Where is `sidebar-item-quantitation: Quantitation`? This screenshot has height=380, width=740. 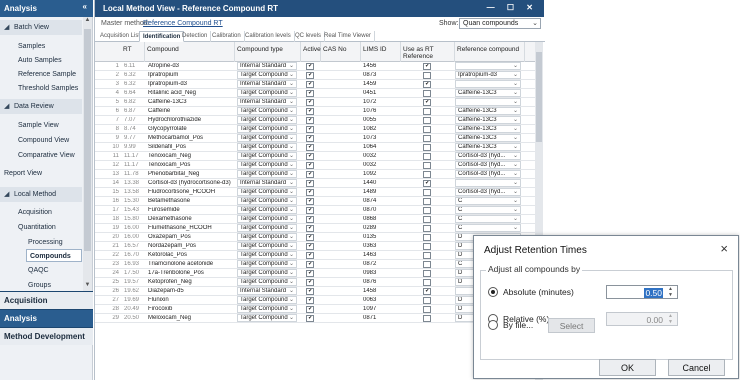
sidebar-item-quantitation: Quantitation is located at coordinates (41, 227).